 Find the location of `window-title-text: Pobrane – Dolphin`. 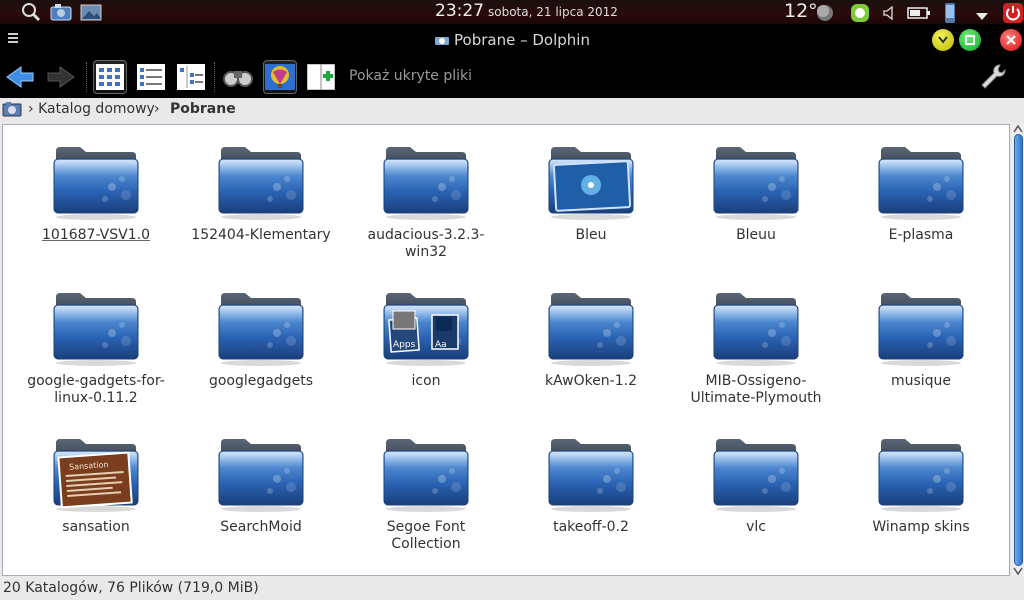

window-title-text: Pobrane – Dolphin is located at coordinates (522, 40).